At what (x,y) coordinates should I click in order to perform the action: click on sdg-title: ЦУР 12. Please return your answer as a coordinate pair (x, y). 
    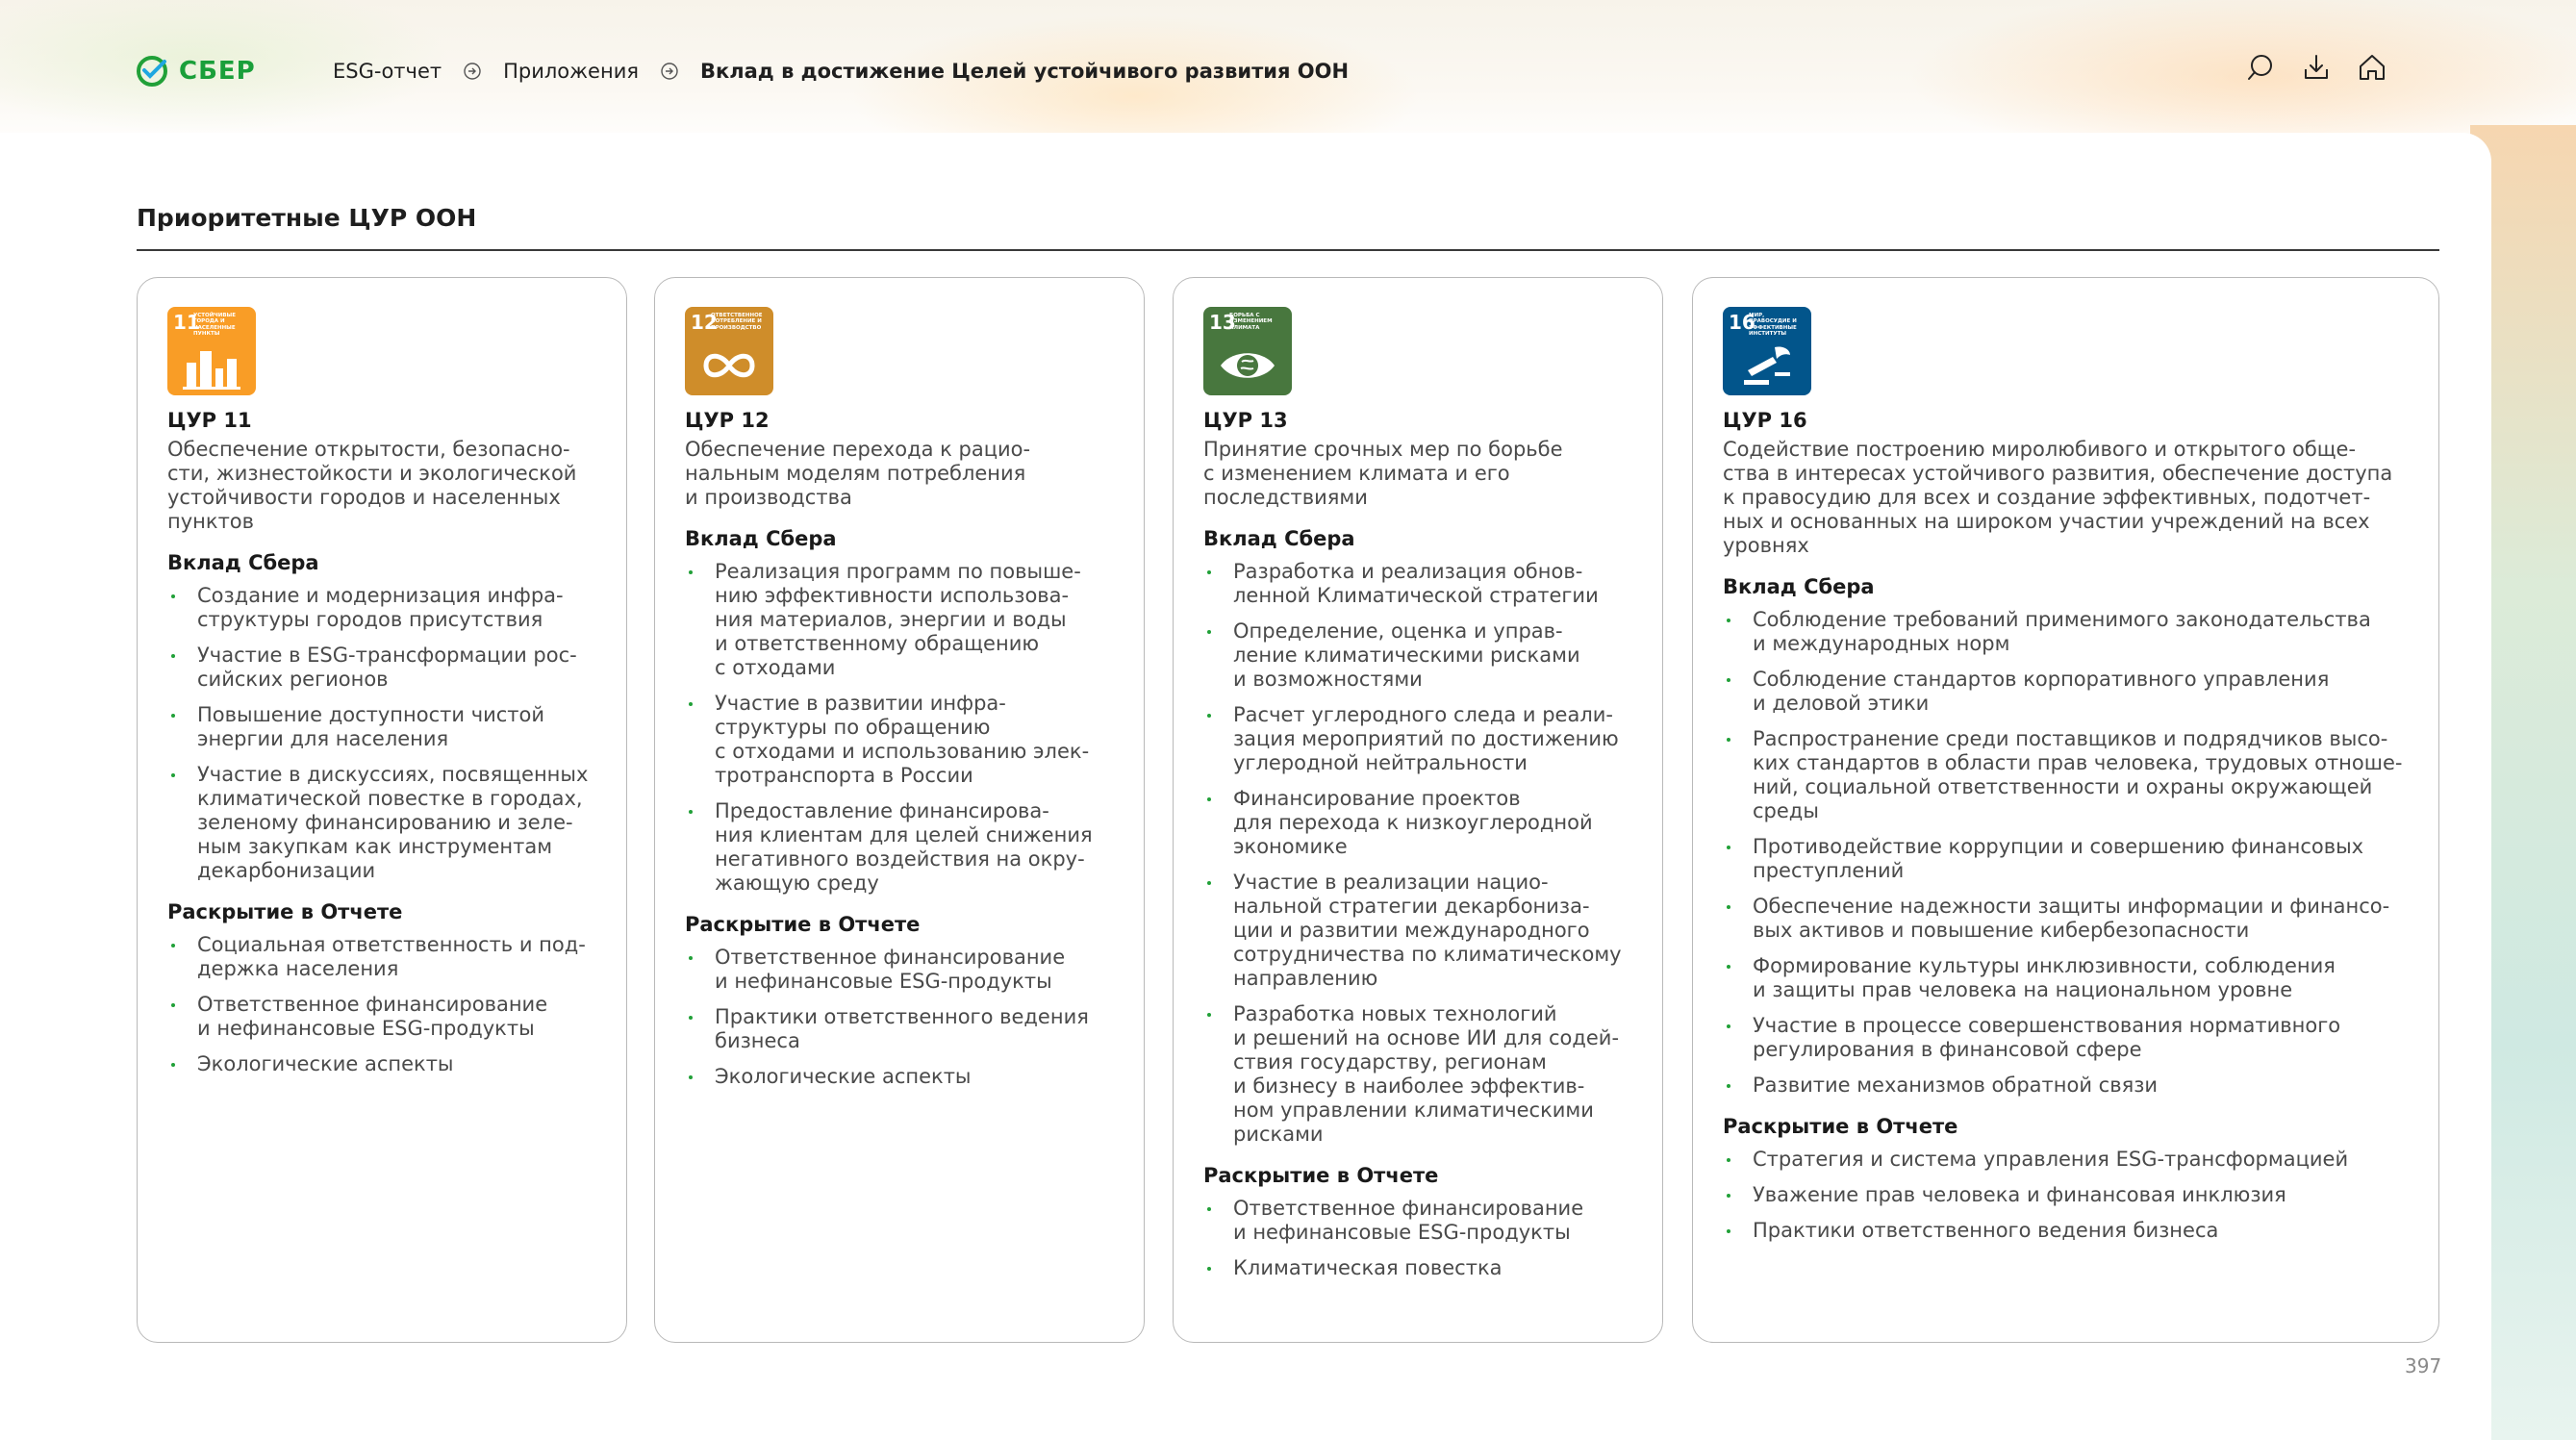
    Looking at the image, I should click on (728, 420).